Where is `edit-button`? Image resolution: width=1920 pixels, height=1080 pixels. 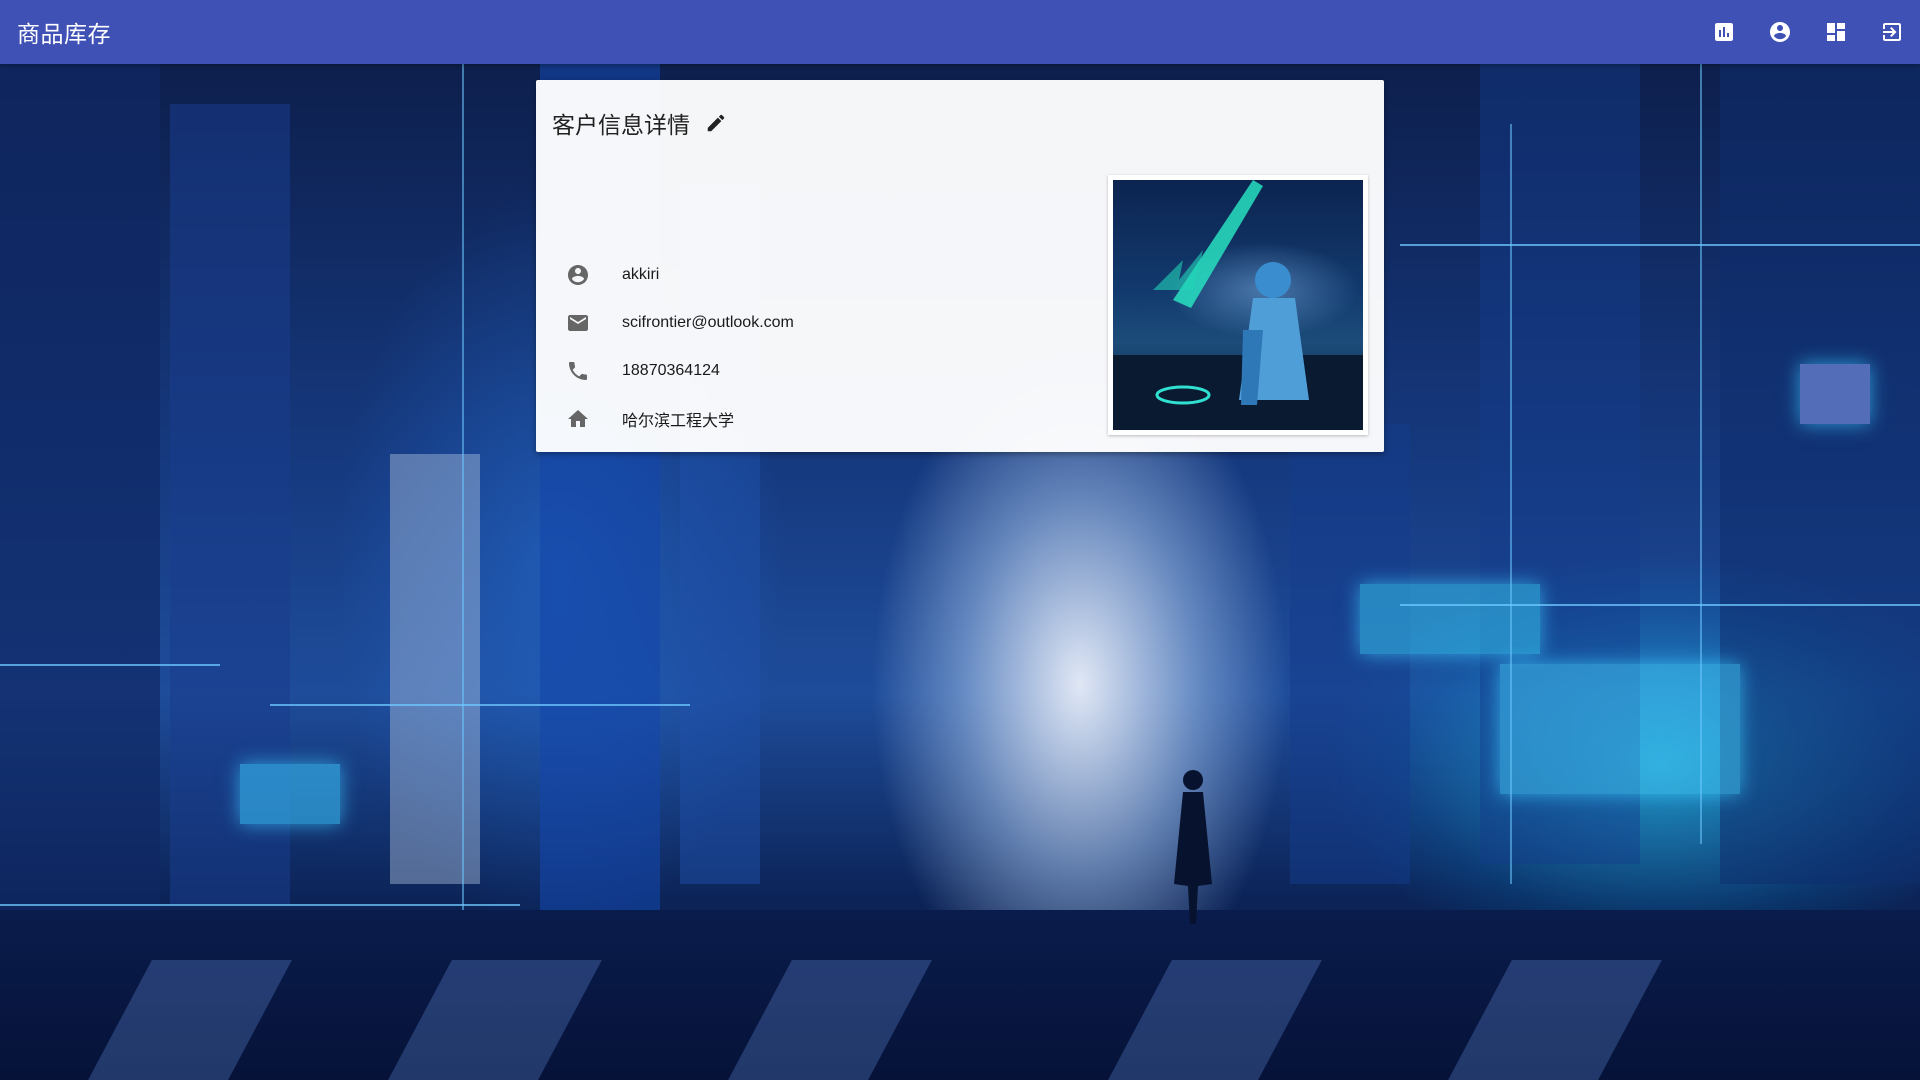
edit-button is located at coordinates (716, 123).